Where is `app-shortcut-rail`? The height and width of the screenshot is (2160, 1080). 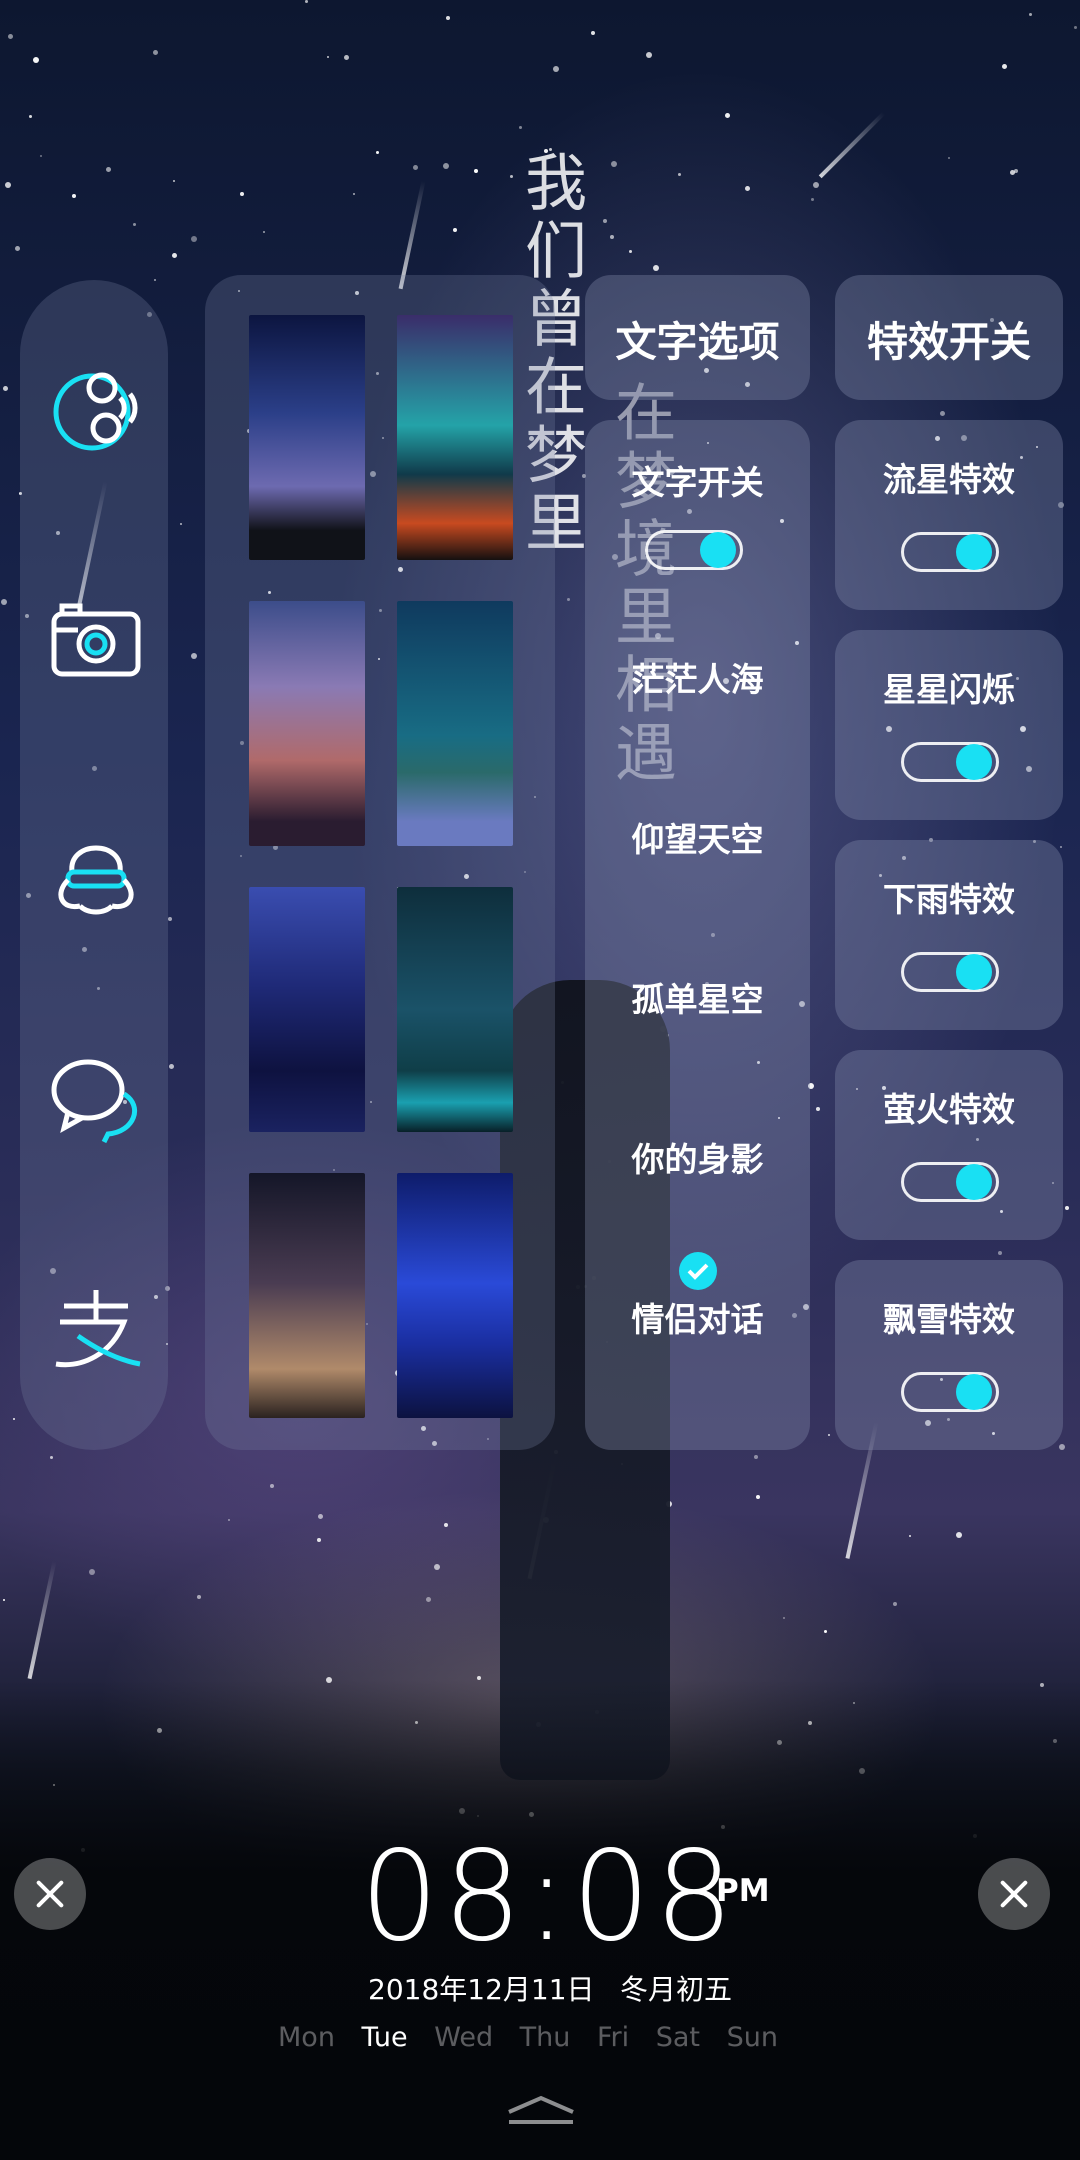
app-shortcut-rail is located at coordinates (94, 865).